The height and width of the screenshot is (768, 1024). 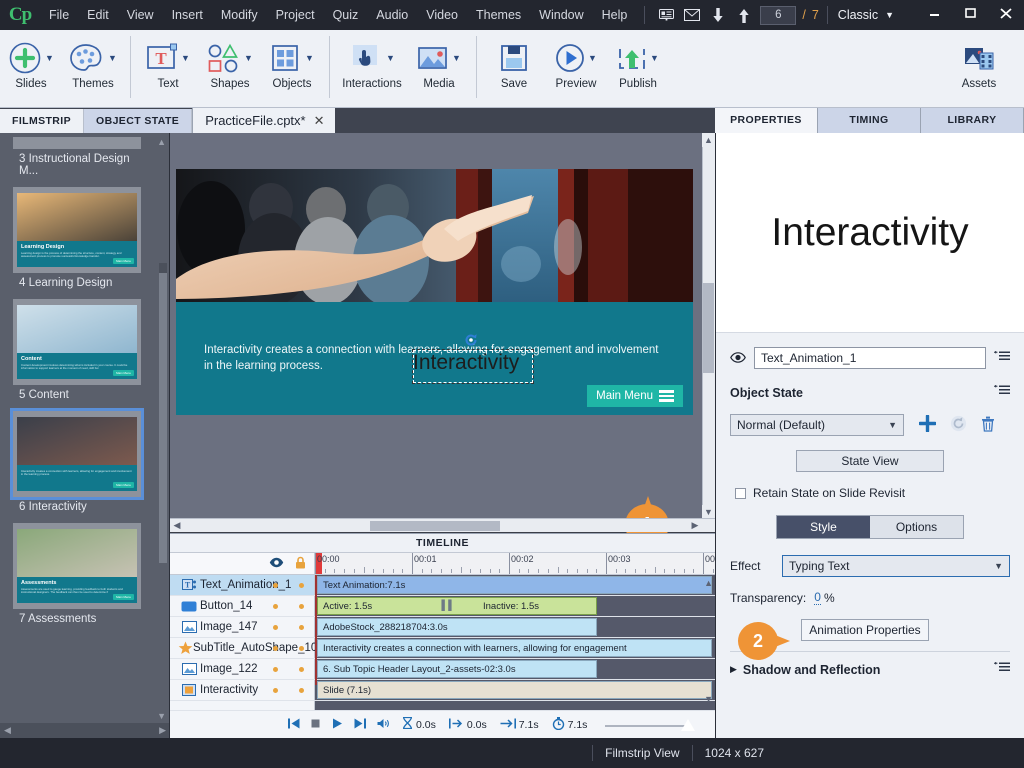 What do you see at coordinates (442, 15) in the screenshot?
I see `menu-video: Video` at bounding box center [442, 15].